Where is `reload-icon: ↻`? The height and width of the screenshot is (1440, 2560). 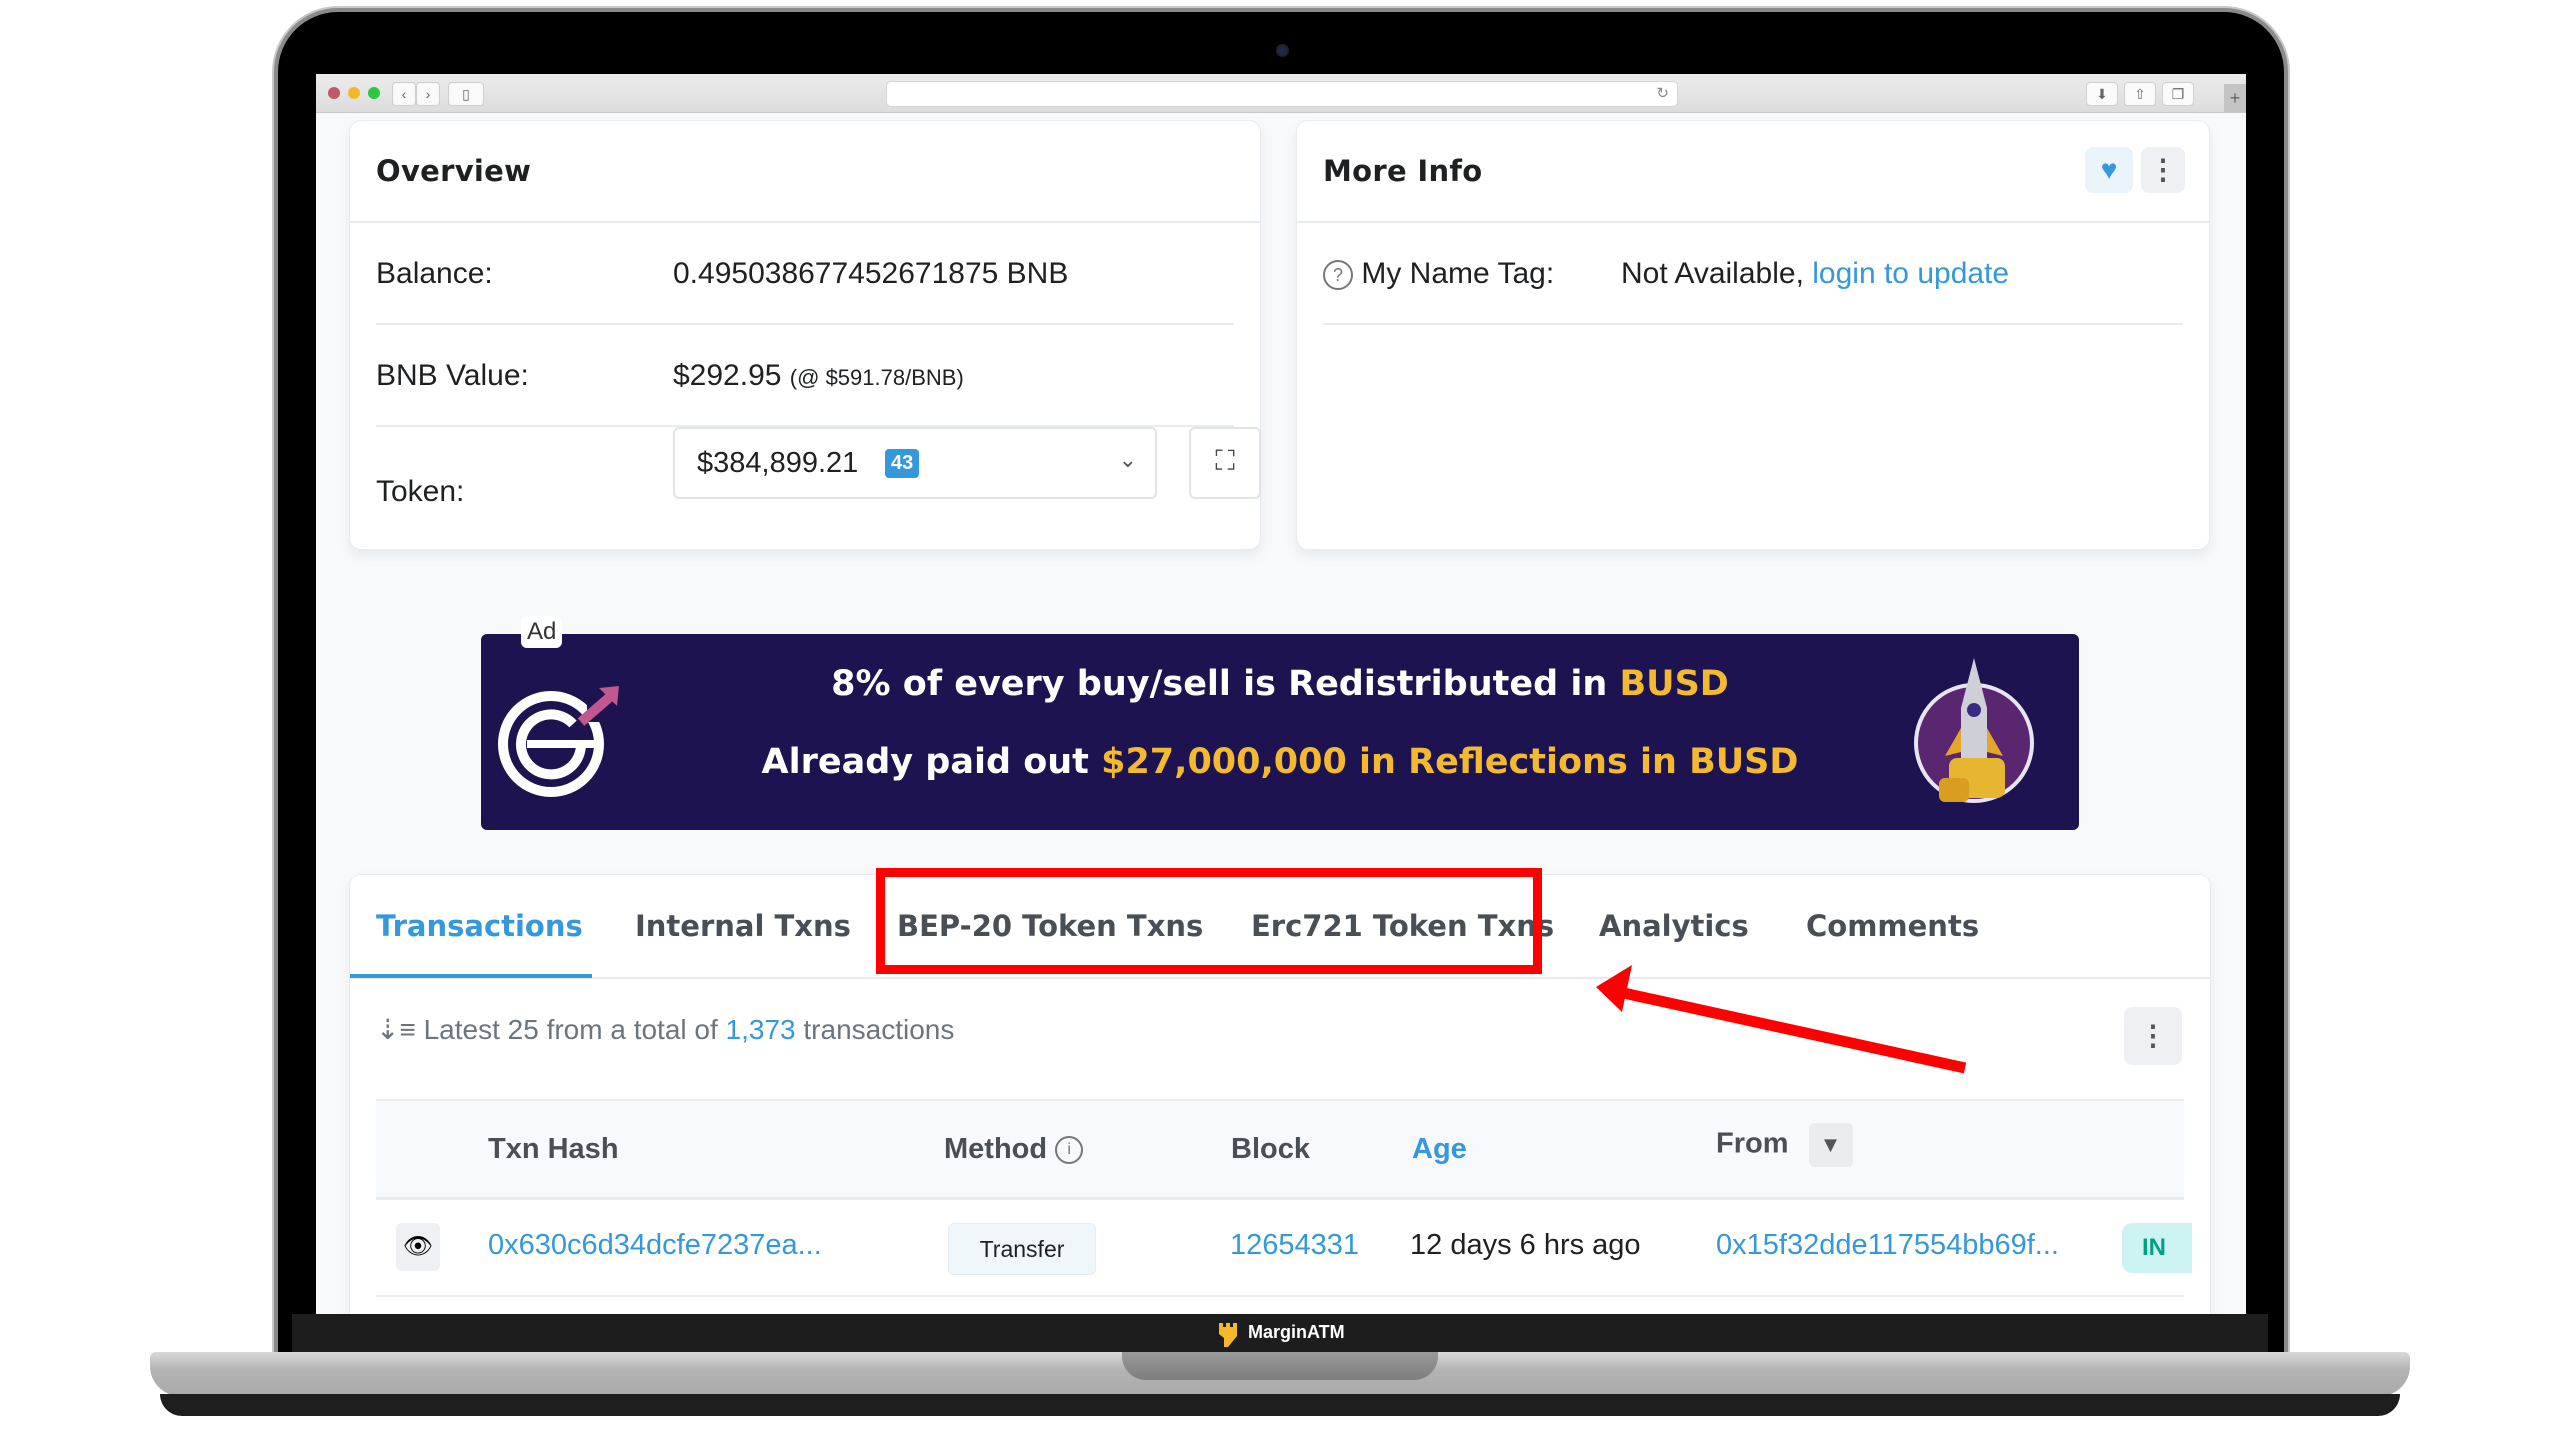
reload-icon: ↻ is located at coordinates (1662, 93).